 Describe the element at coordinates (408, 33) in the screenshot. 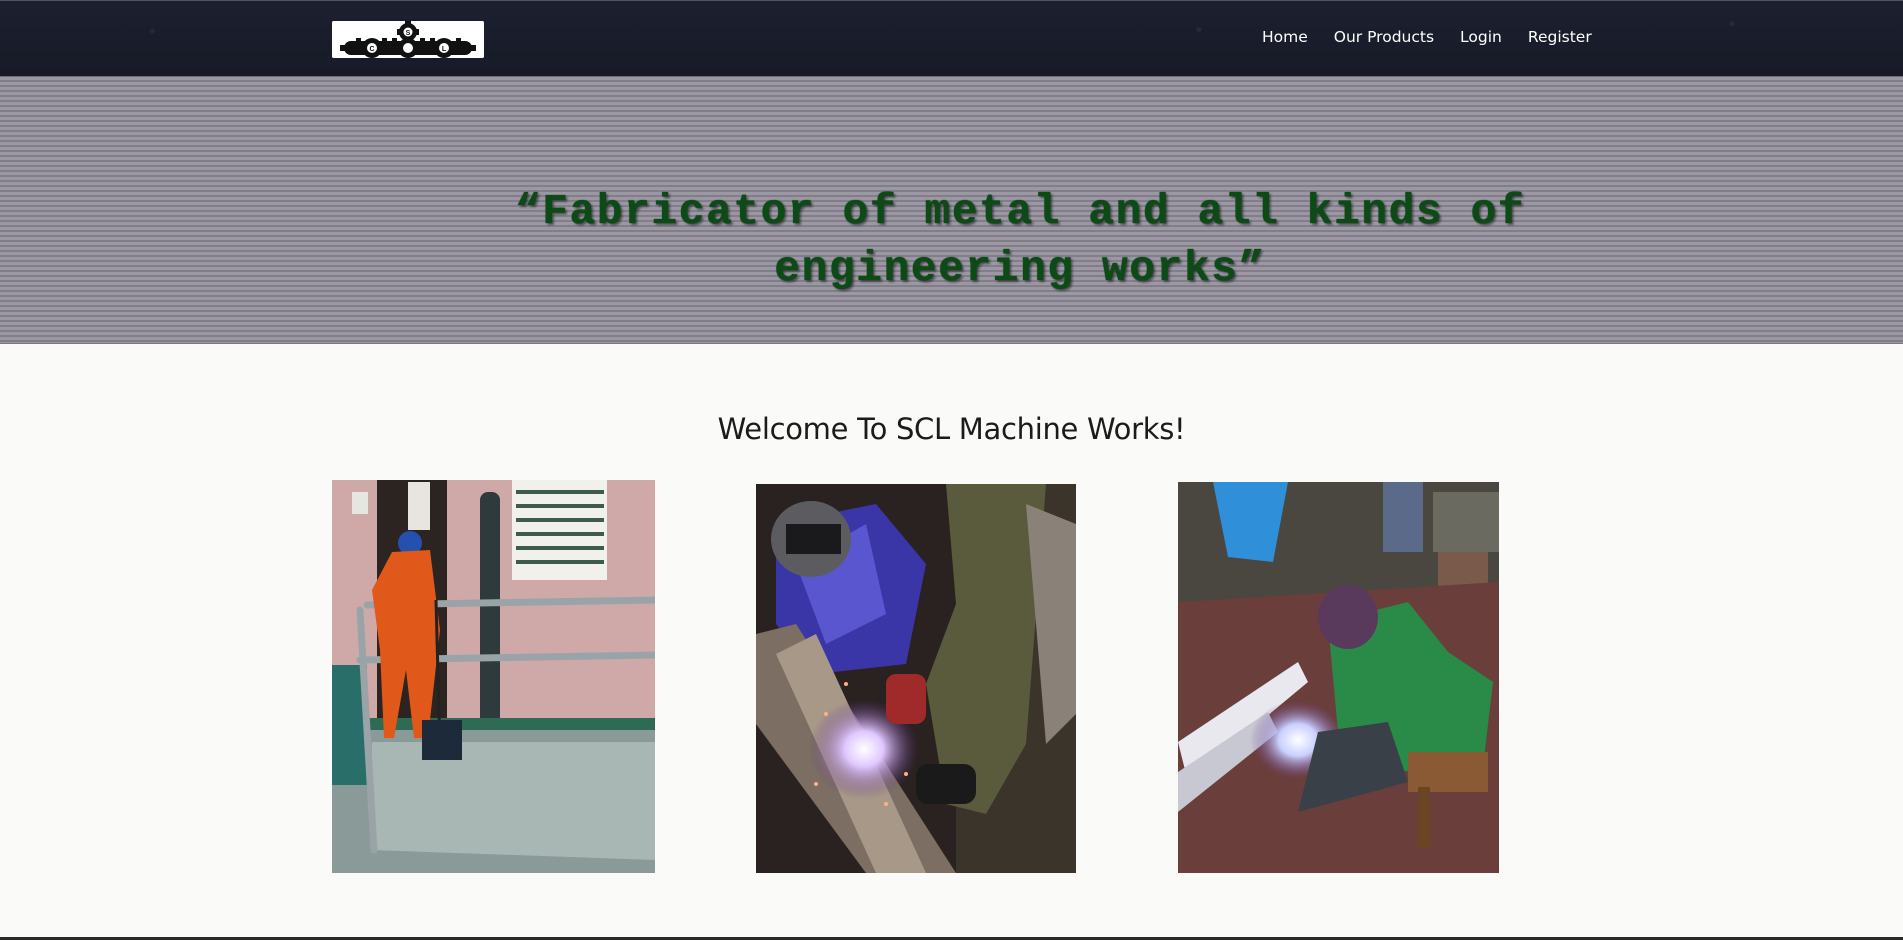

I see `logo-letter-s: S` at that location.